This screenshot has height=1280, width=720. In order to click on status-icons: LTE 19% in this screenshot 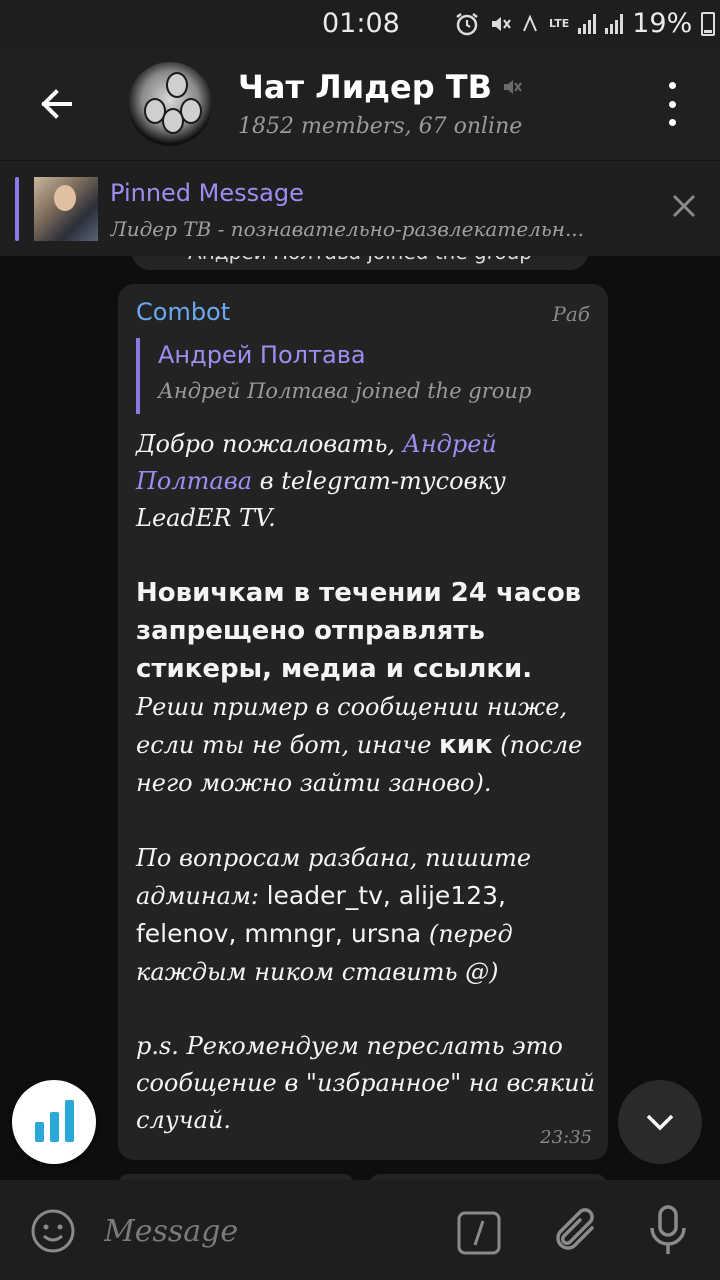, I will do `click(585, 23)`.